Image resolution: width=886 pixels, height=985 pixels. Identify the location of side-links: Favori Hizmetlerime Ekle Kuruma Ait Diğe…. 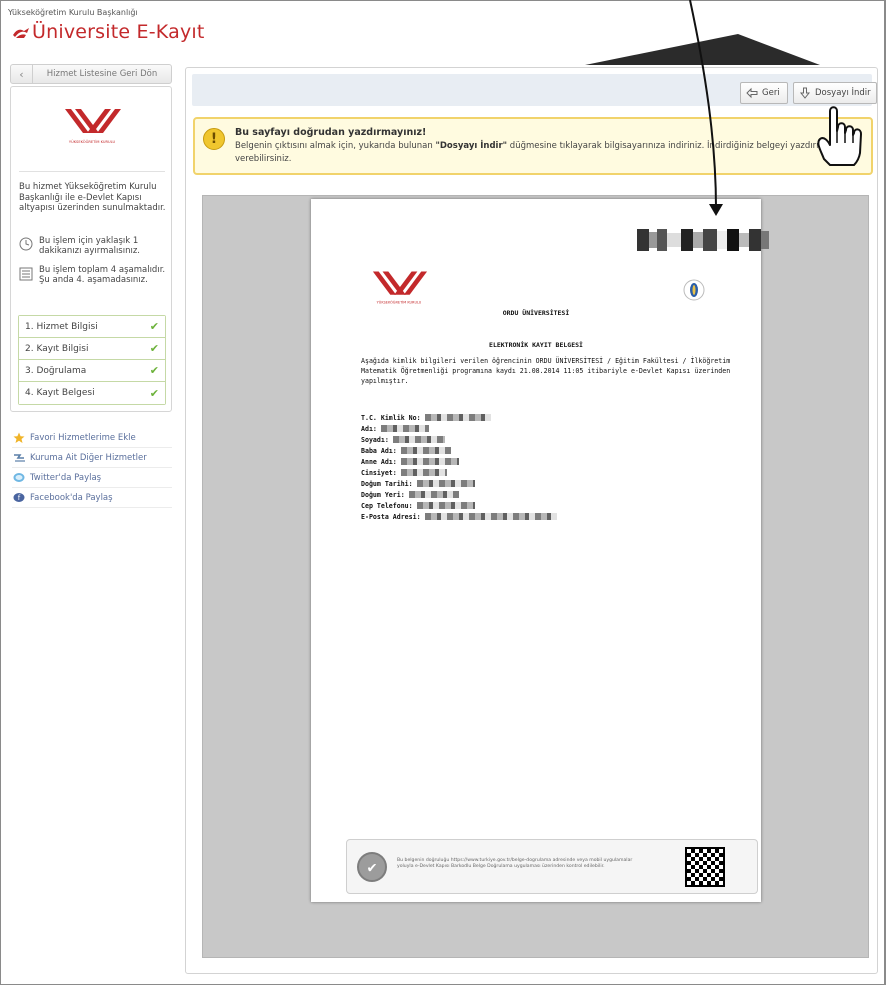
(92, 468).